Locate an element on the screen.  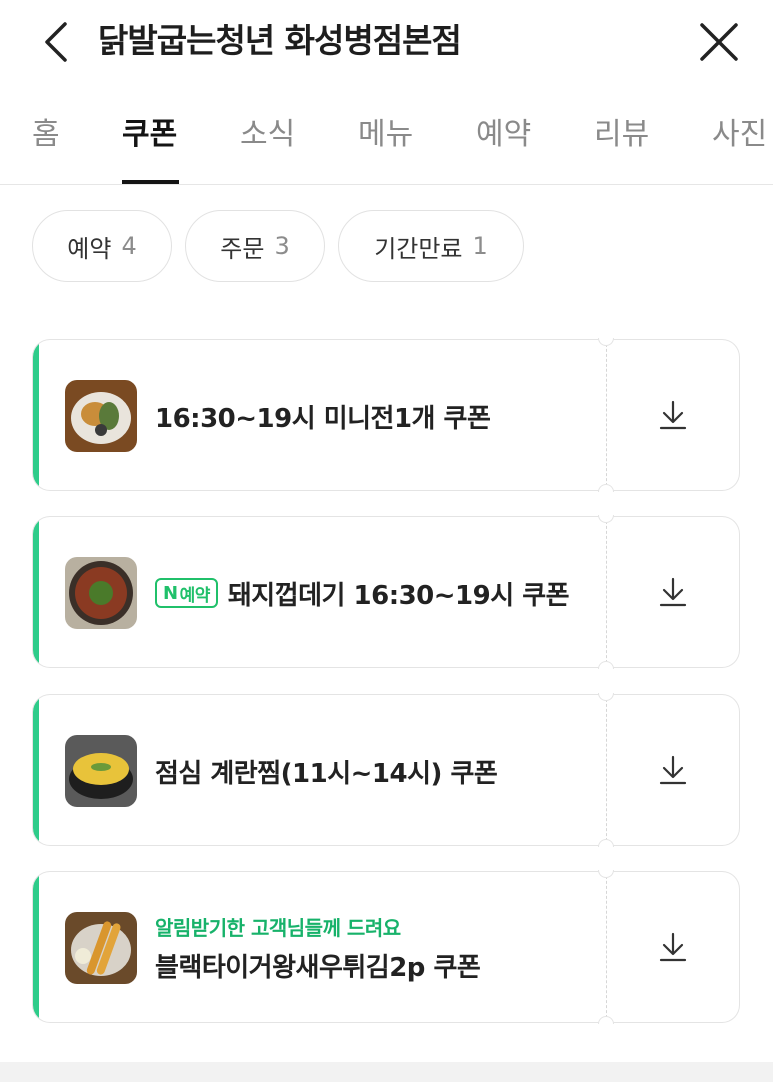
coupon-text: 알림받기한 고객님들께 드려요 블랙타이거왕새우튀김2p 쿠폰 is located at coordinates (318, 947).